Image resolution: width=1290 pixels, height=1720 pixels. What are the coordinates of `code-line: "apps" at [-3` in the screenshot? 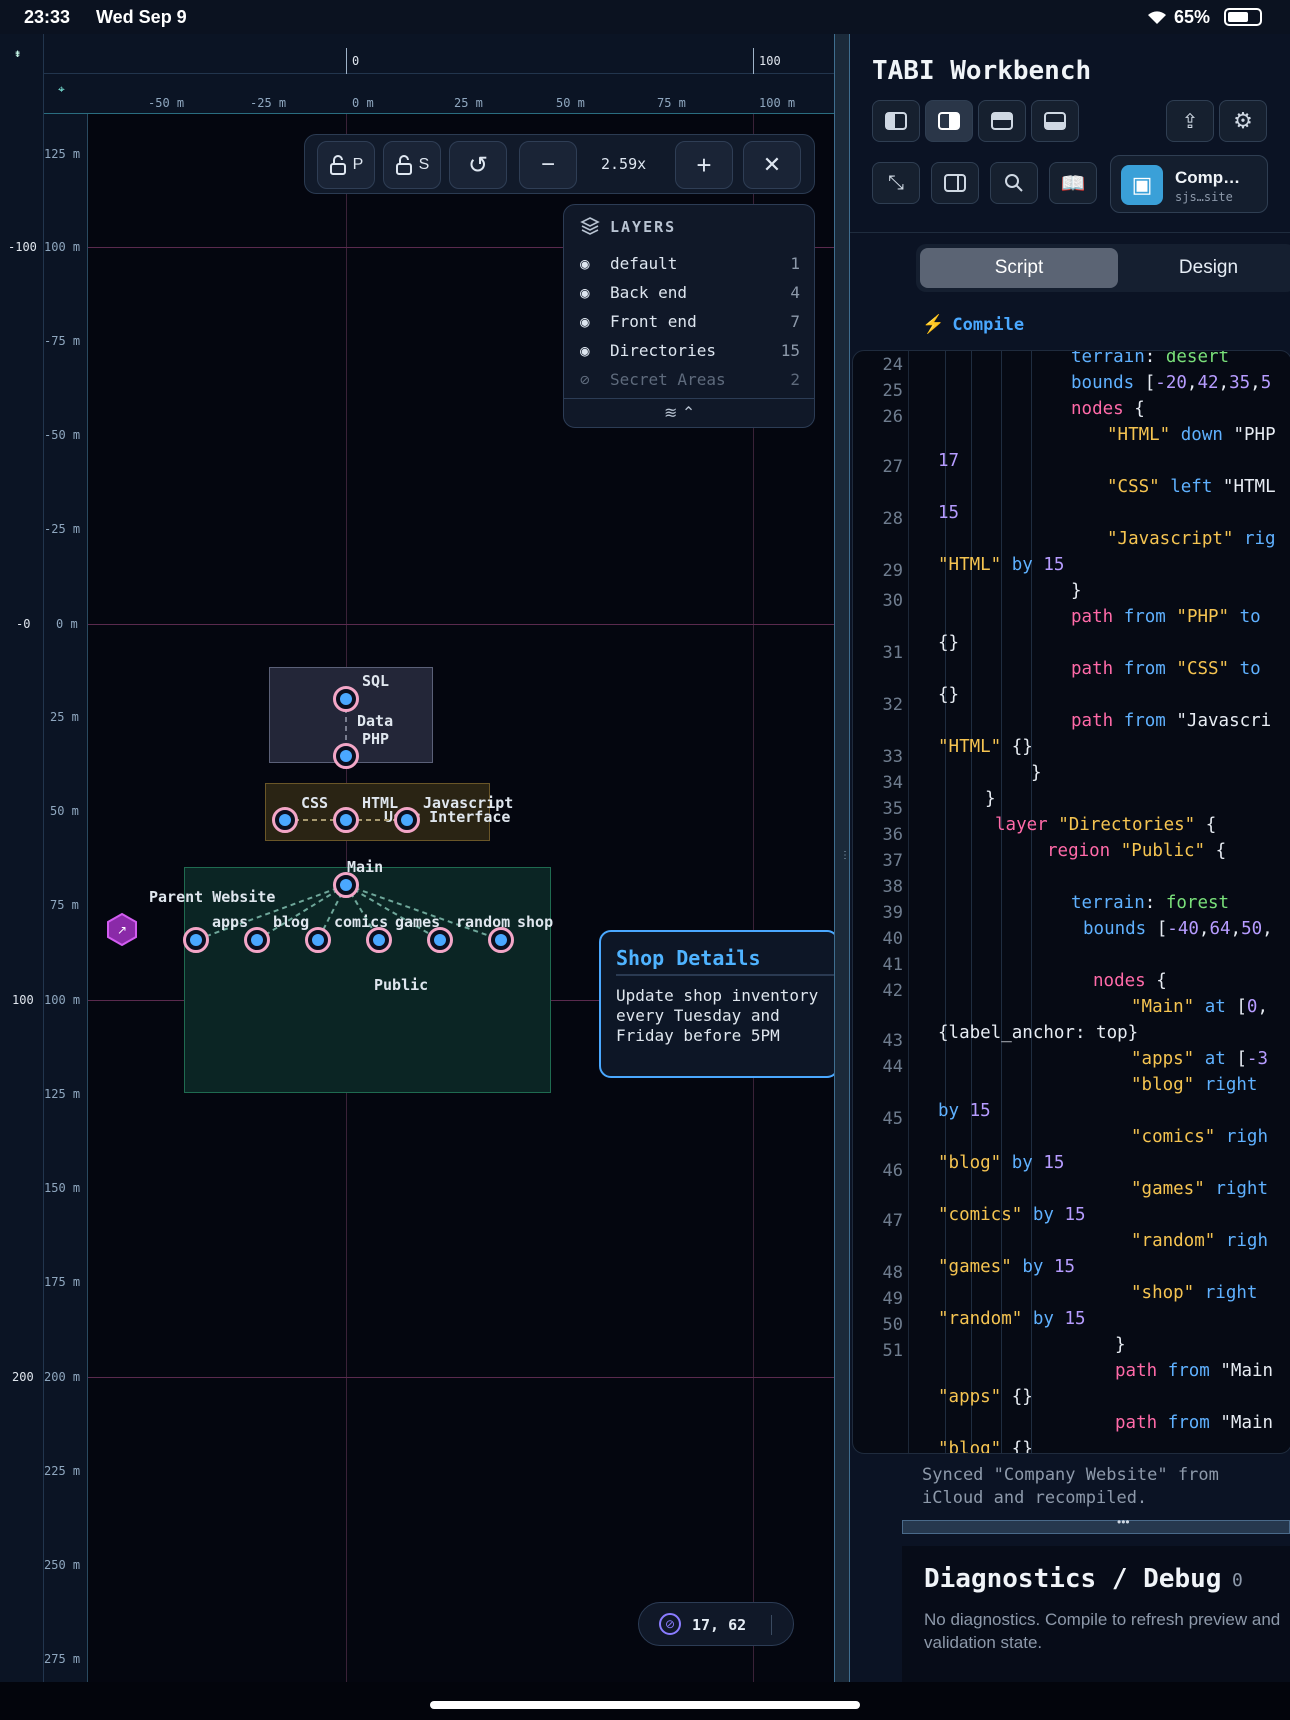 It's located at (1199, 1059).